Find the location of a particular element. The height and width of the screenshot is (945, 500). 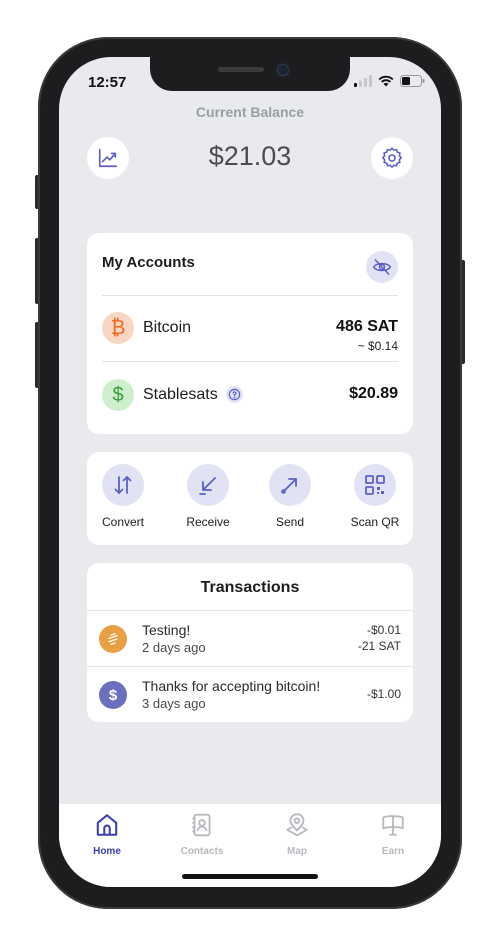

transaction-date: 3 days ago is located at coordinates (174, 703).